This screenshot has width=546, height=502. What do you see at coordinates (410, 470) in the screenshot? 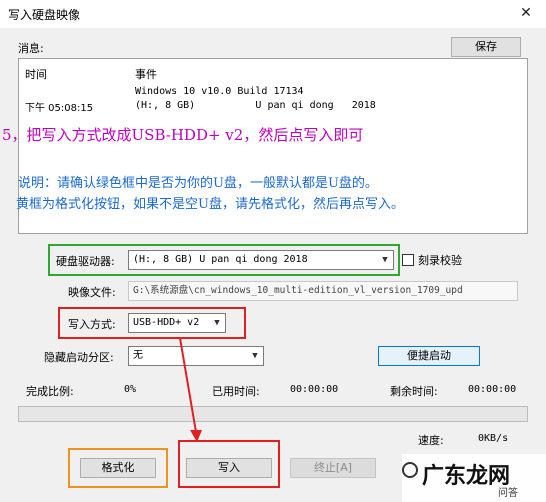
I see `watermark-logo-icon` at bounding box center [410, 470].